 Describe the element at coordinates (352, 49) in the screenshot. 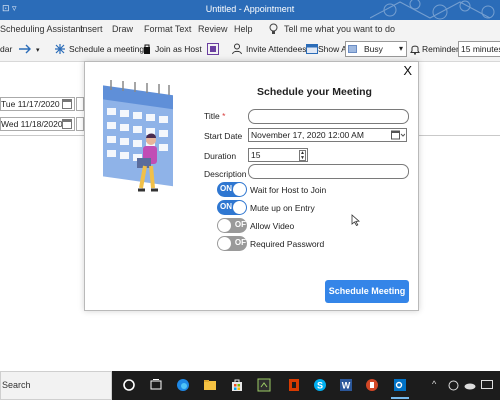

I see `busy-swatch` at that location.